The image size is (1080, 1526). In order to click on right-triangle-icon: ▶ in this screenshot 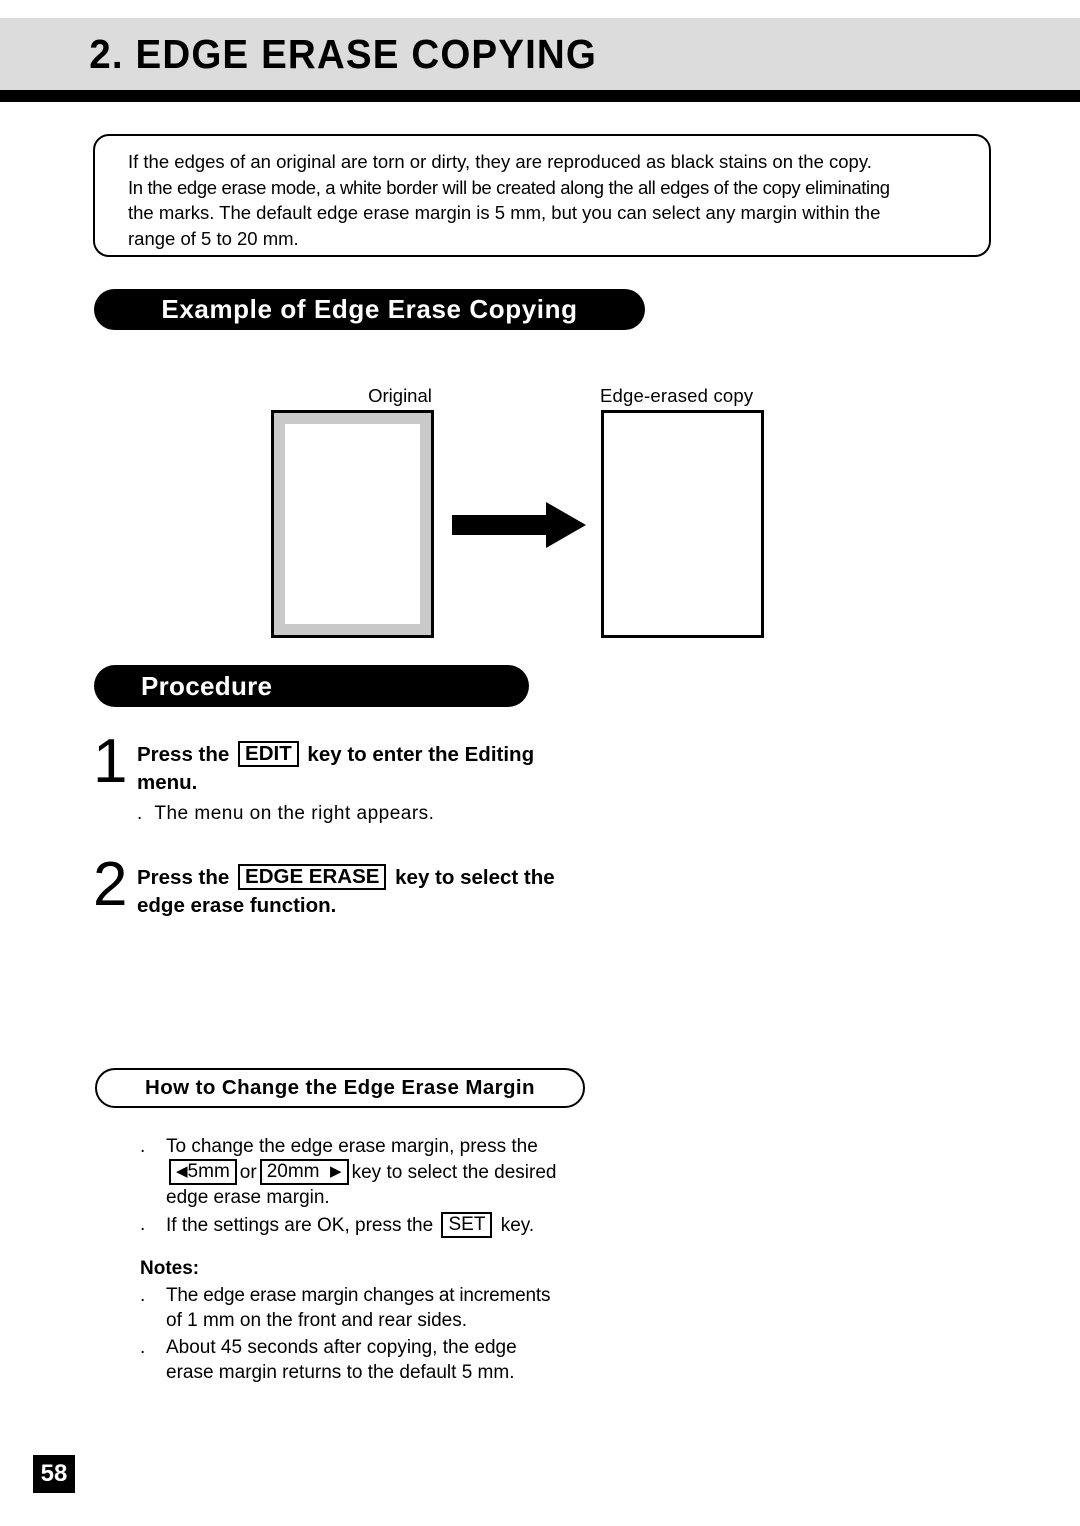, I will do `click(336, 1171)`.